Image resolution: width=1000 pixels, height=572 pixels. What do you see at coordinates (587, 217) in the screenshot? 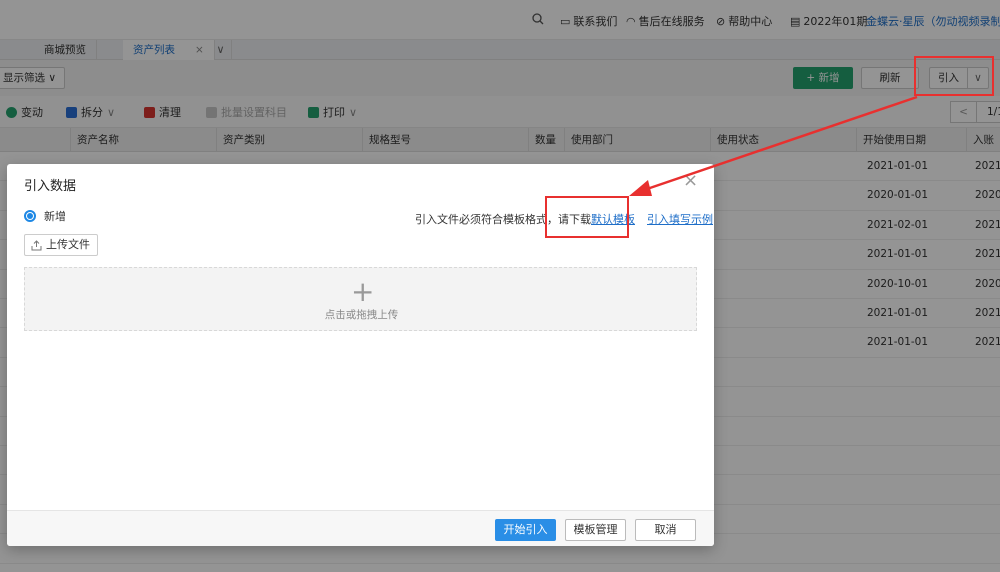
I see `template-highlight-box` at bounding box center [587, 217].